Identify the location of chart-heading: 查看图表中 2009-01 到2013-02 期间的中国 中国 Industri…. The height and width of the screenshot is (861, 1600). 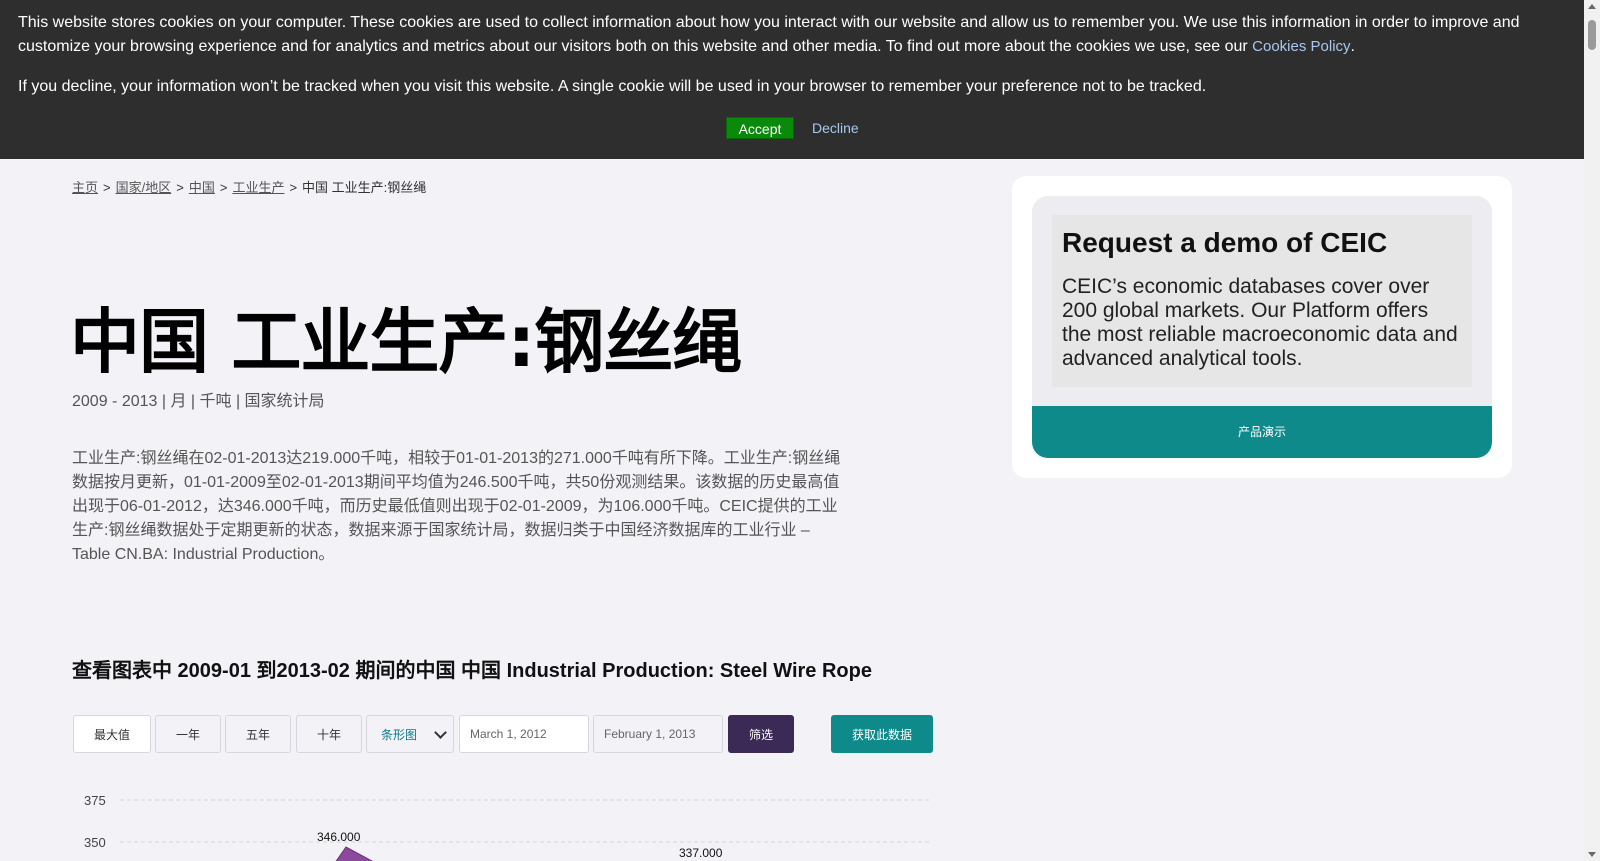
(472, 671).